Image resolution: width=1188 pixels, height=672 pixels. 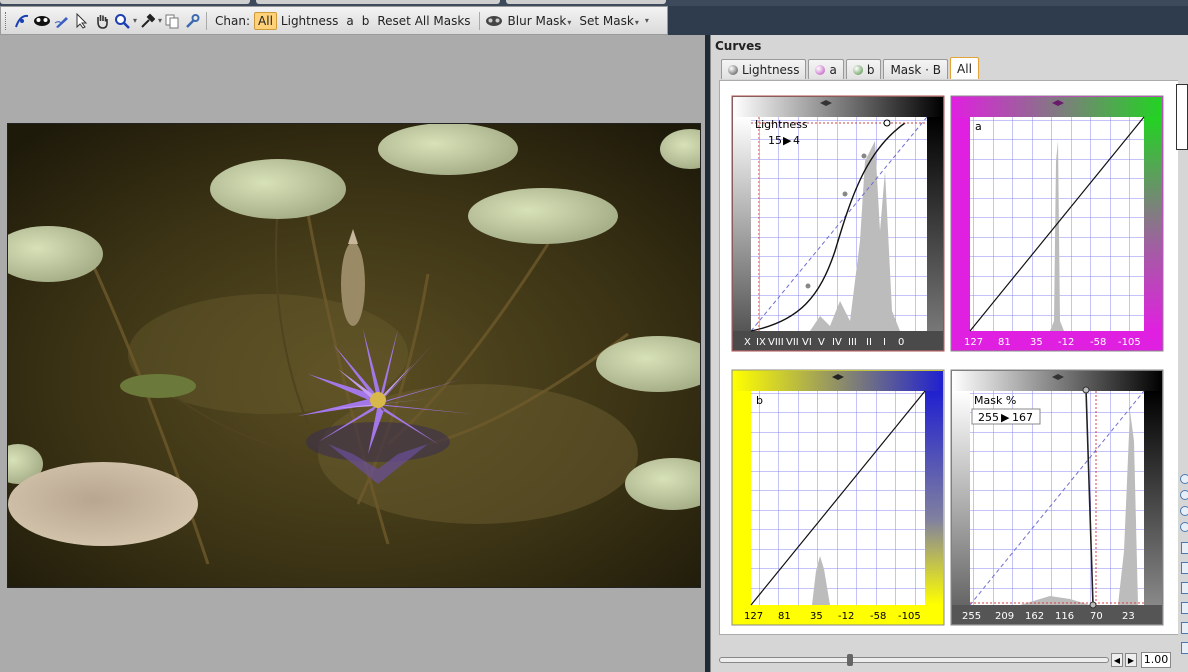 What do you see at coordinates (1066, 342) in the screenshot?
I see `a-axis-tick: -12` at bounding box center [1066, 342].